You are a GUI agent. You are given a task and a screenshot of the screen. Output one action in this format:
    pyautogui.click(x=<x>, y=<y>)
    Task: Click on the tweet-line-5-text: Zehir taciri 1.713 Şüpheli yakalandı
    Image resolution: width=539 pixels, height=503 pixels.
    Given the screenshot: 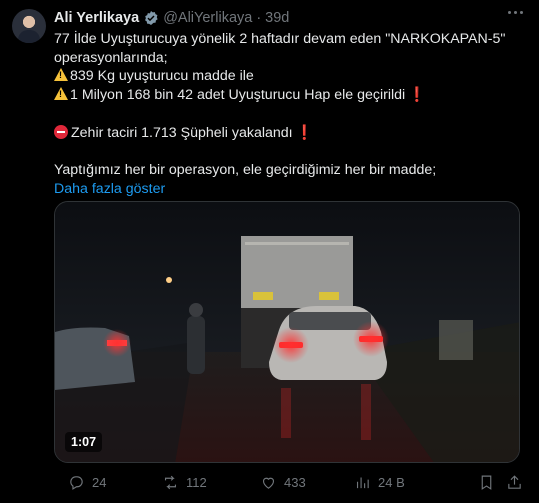 What is the action you would take?
    pyautogui.click(x=182, y=132)
    